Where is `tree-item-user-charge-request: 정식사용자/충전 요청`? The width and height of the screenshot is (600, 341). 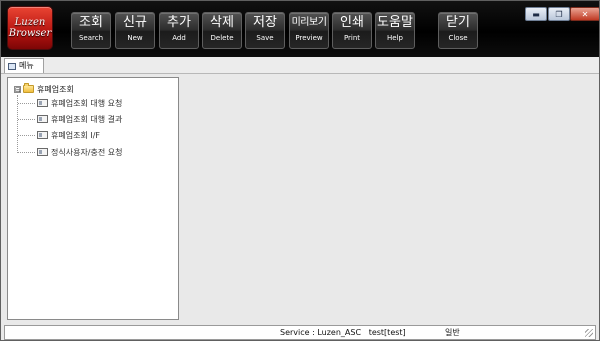
tree-item-user-charge-request: 정식사용자/충전 요청 is located at coordinates (70, 152).